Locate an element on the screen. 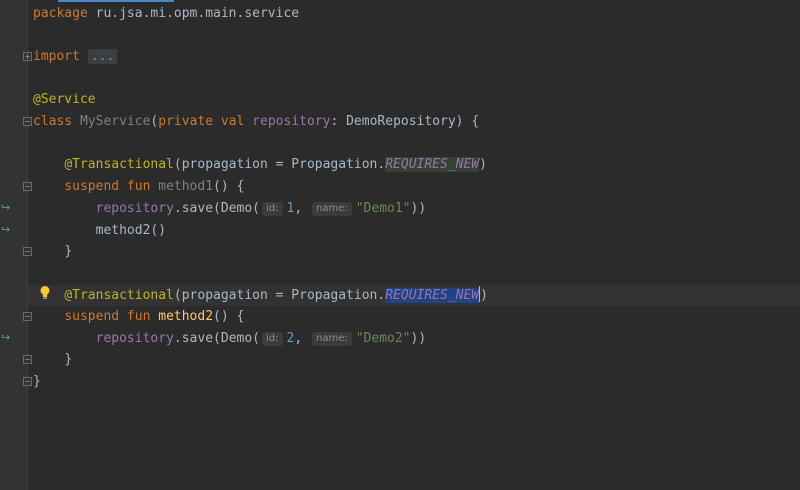  code-line-method1-declaration: suspend fun method1() { is located at coordinates (138, 186).